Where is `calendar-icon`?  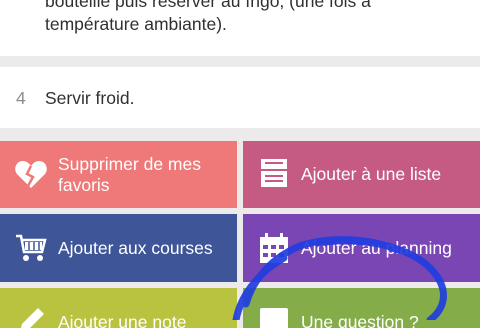 calendar-icon is located at coordinates (274, 248).